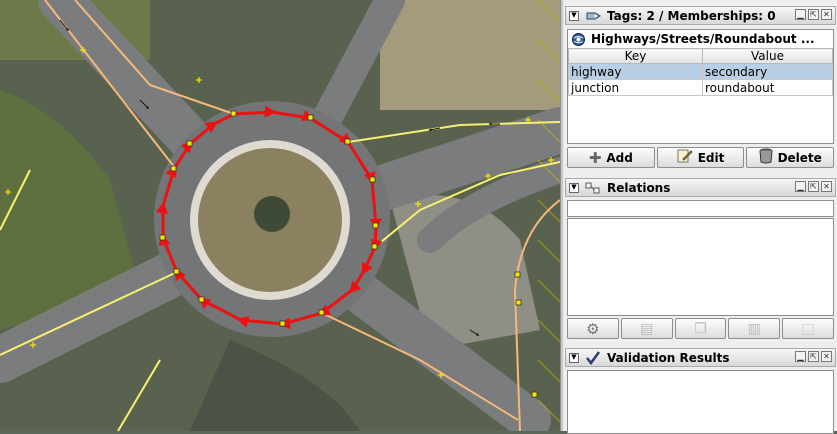 The image size is (837, 434). I want to click on relation-settings-button: ⚙, so click(593, 328).